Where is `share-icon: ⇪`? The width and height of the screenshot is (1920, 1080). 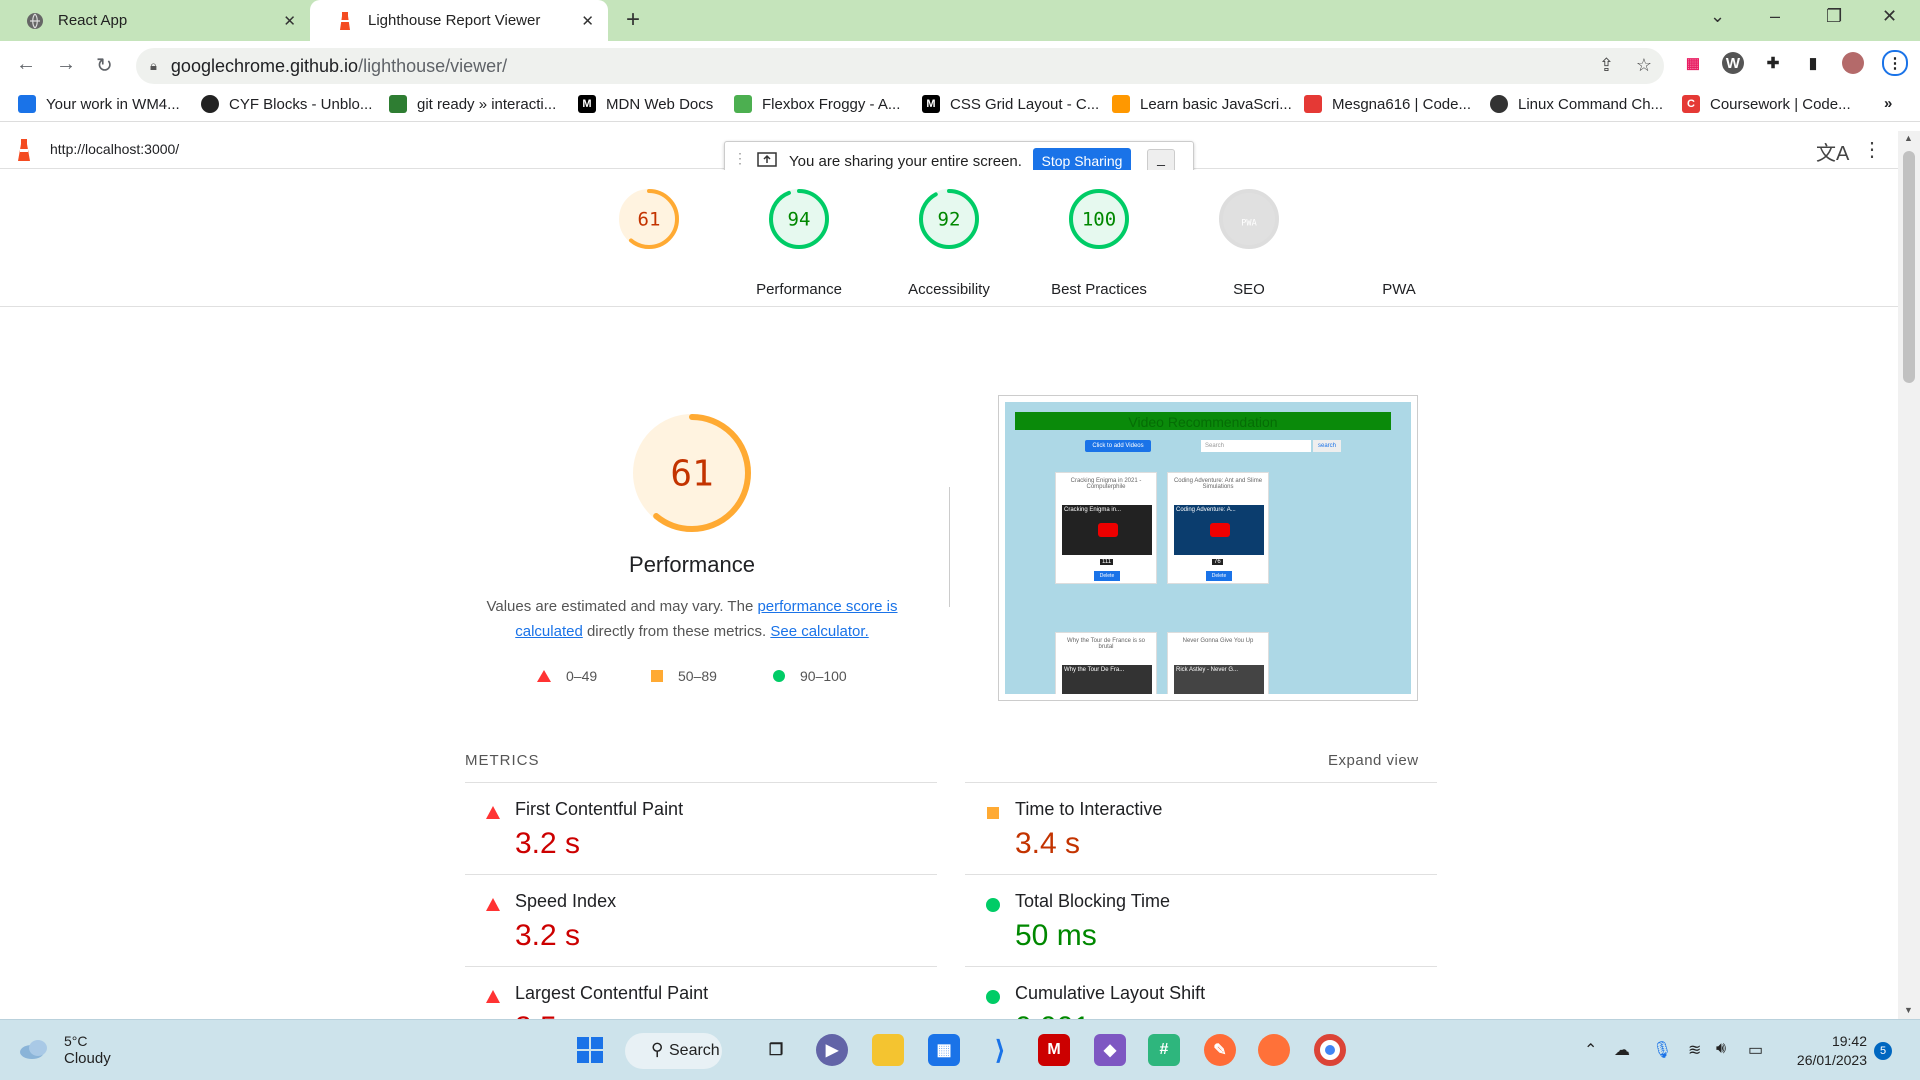
share-icon: ⇪ is located at coordinates (1606, 65).